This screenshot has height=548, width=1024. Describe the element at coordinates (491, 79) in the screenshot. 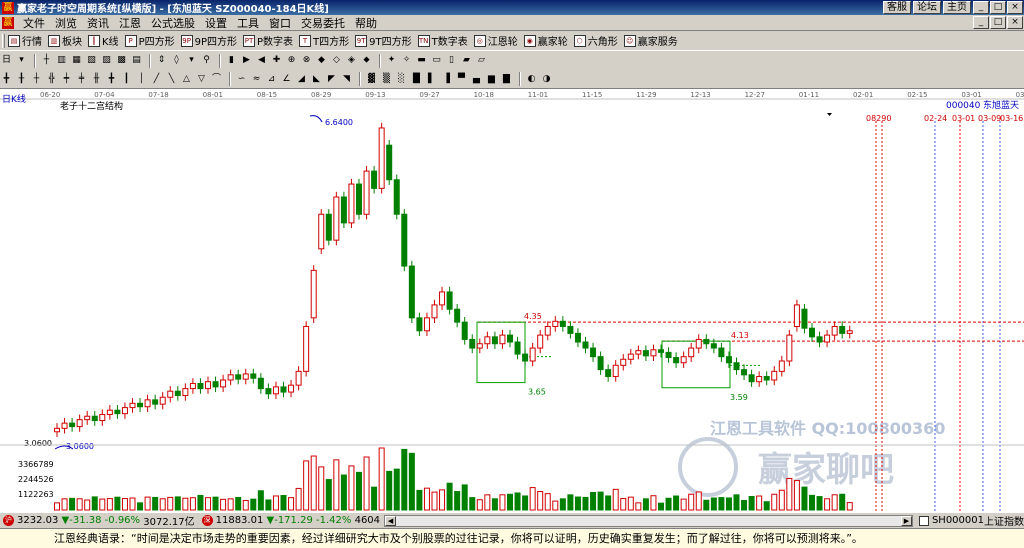

I see `indicator-tool-31-icon: ▆` at that location.